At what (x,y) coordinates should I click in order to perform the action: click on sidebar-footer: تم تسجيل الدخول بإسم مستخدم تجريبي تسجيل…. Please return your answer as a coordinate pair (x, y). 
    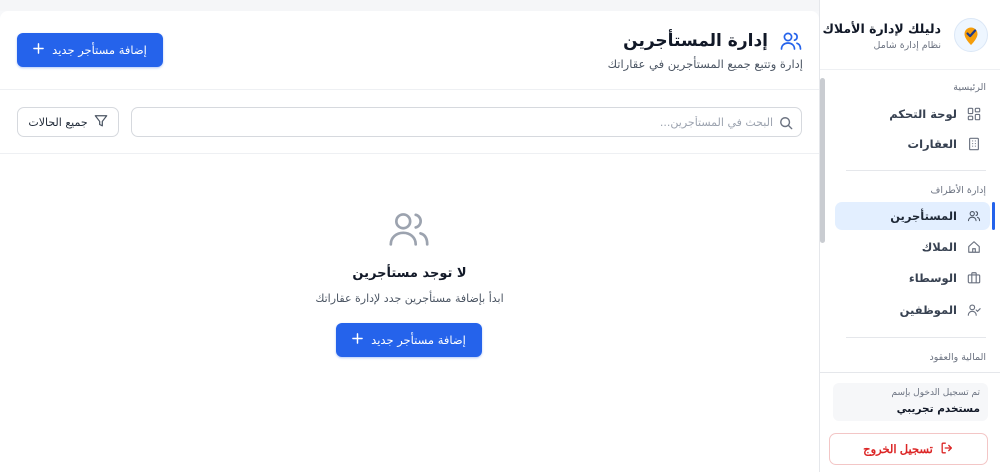
    Looking at the image, I should click on (909, 422).